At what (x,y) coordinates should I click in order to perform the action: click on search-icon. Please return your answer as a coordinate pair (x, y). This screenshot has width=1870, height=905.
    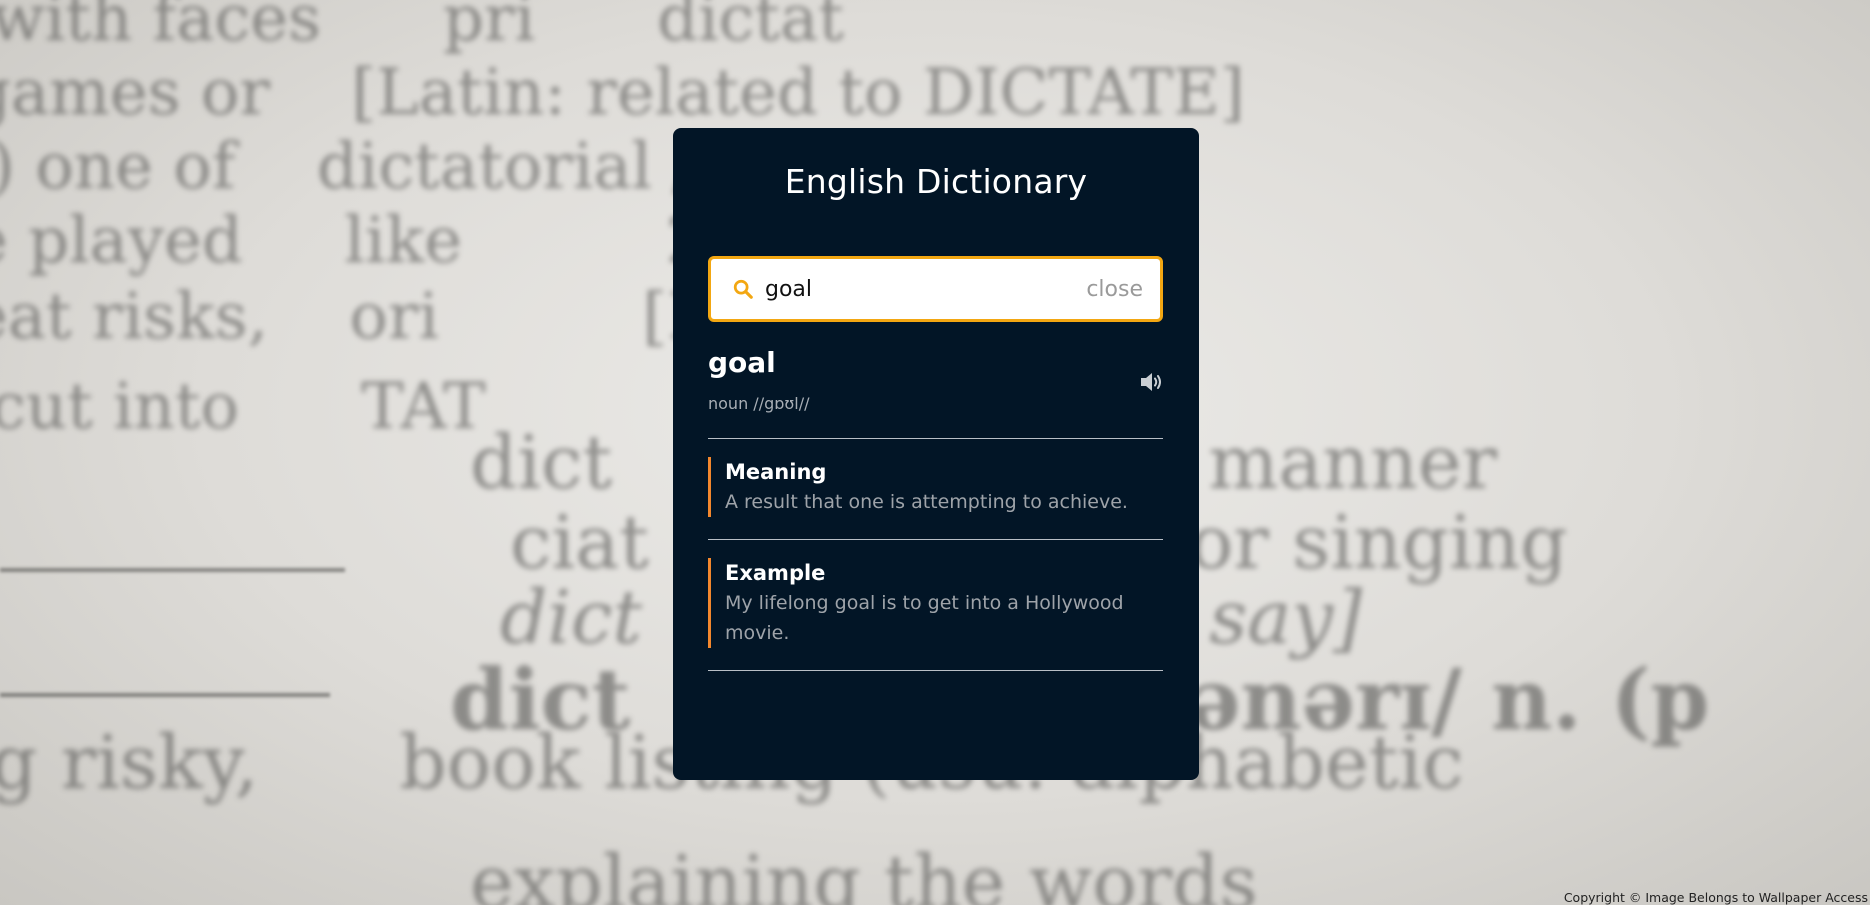
    Looking at the image, I should click on (743, 289).